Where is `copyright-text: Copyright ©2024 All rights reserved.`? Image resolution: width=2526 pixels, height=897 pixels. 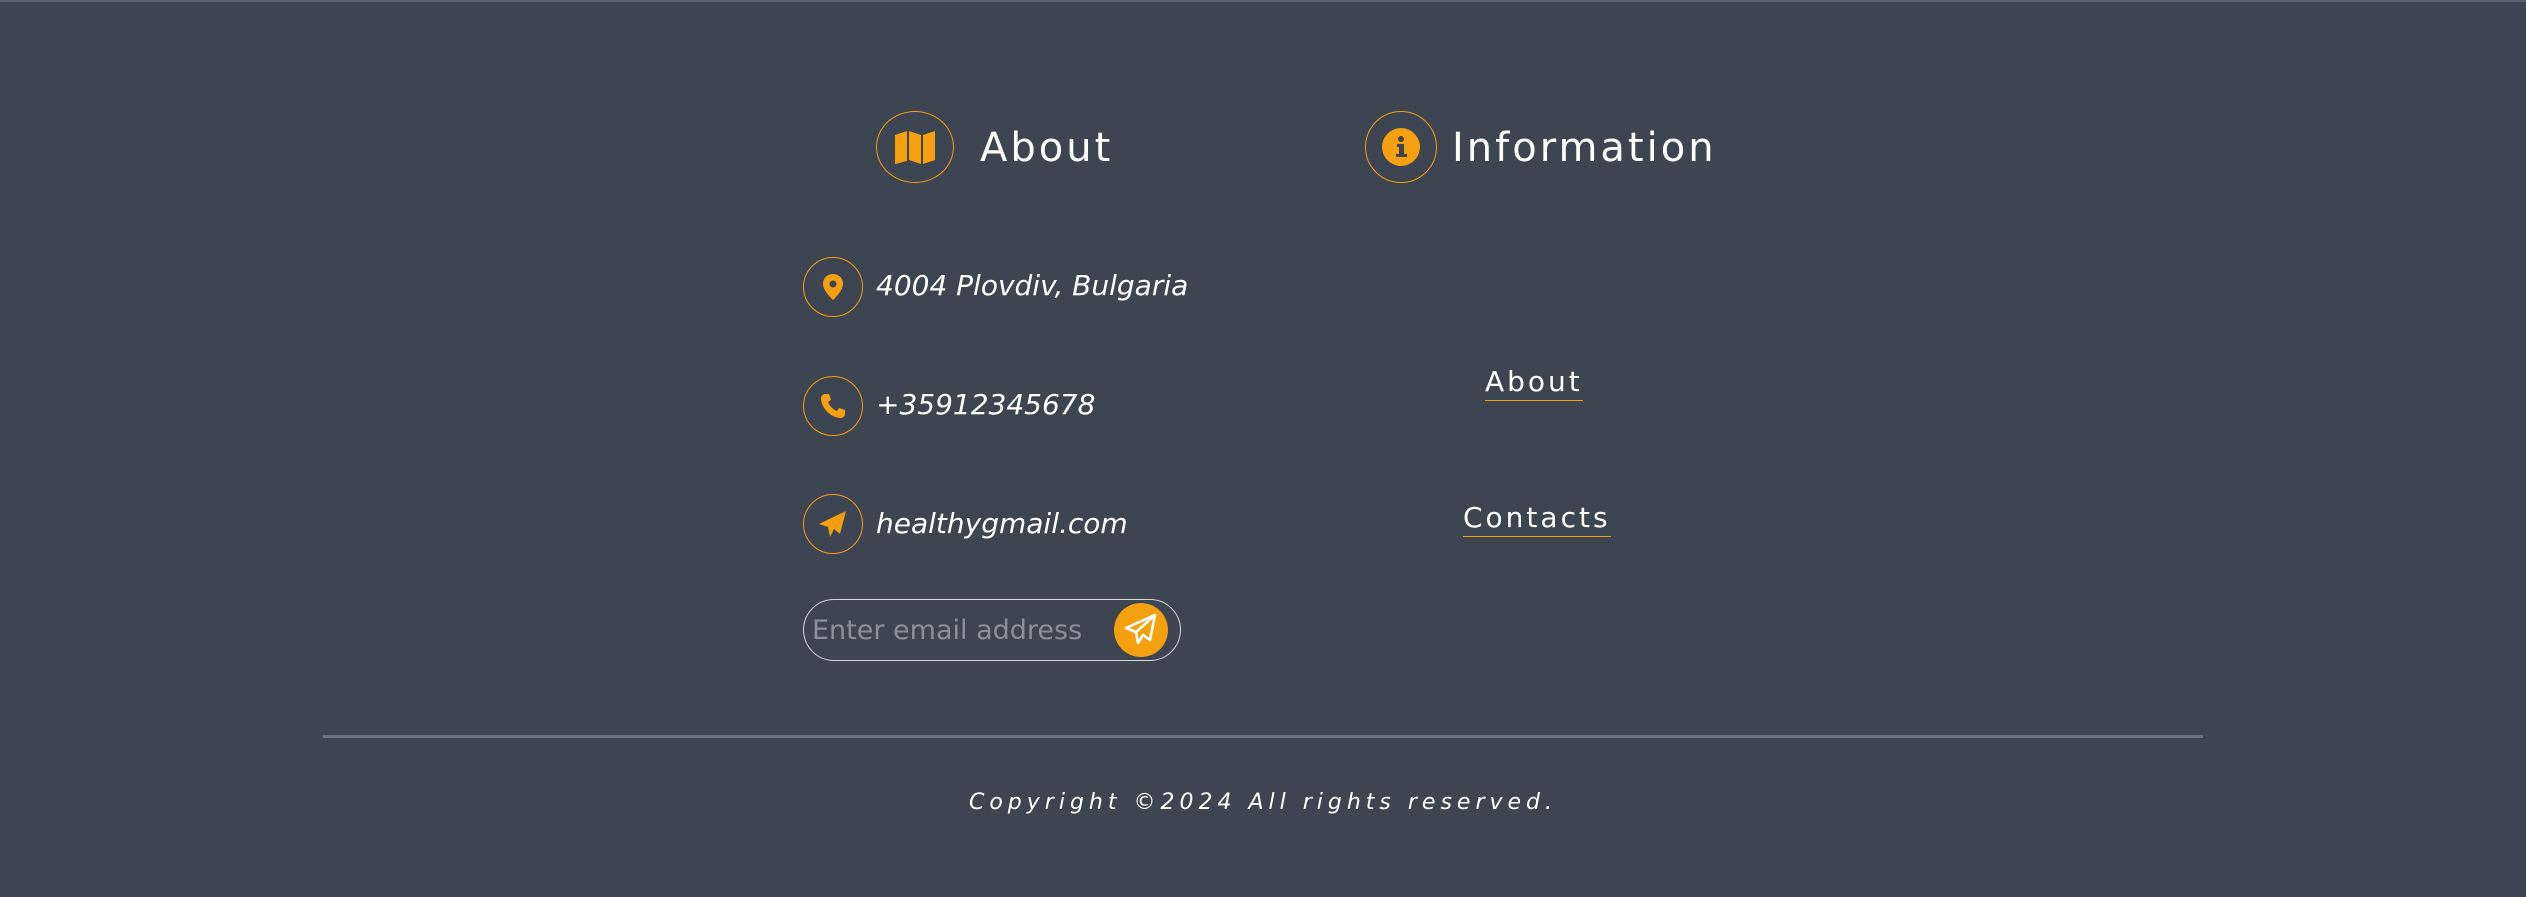 copyright-text: Copyright ©2024 All rights reserved. is located at coordinates (1263, 802).